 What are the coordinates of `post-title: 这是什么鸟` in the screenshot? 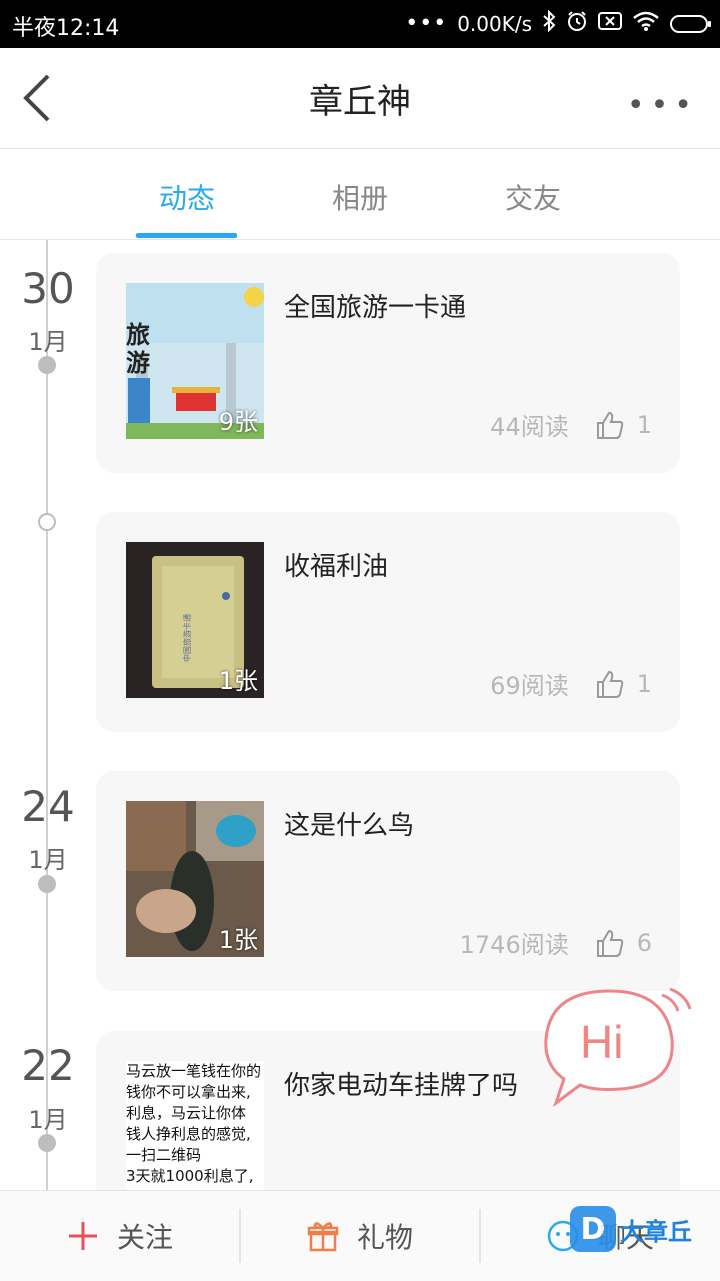 It's located at (349, 823).